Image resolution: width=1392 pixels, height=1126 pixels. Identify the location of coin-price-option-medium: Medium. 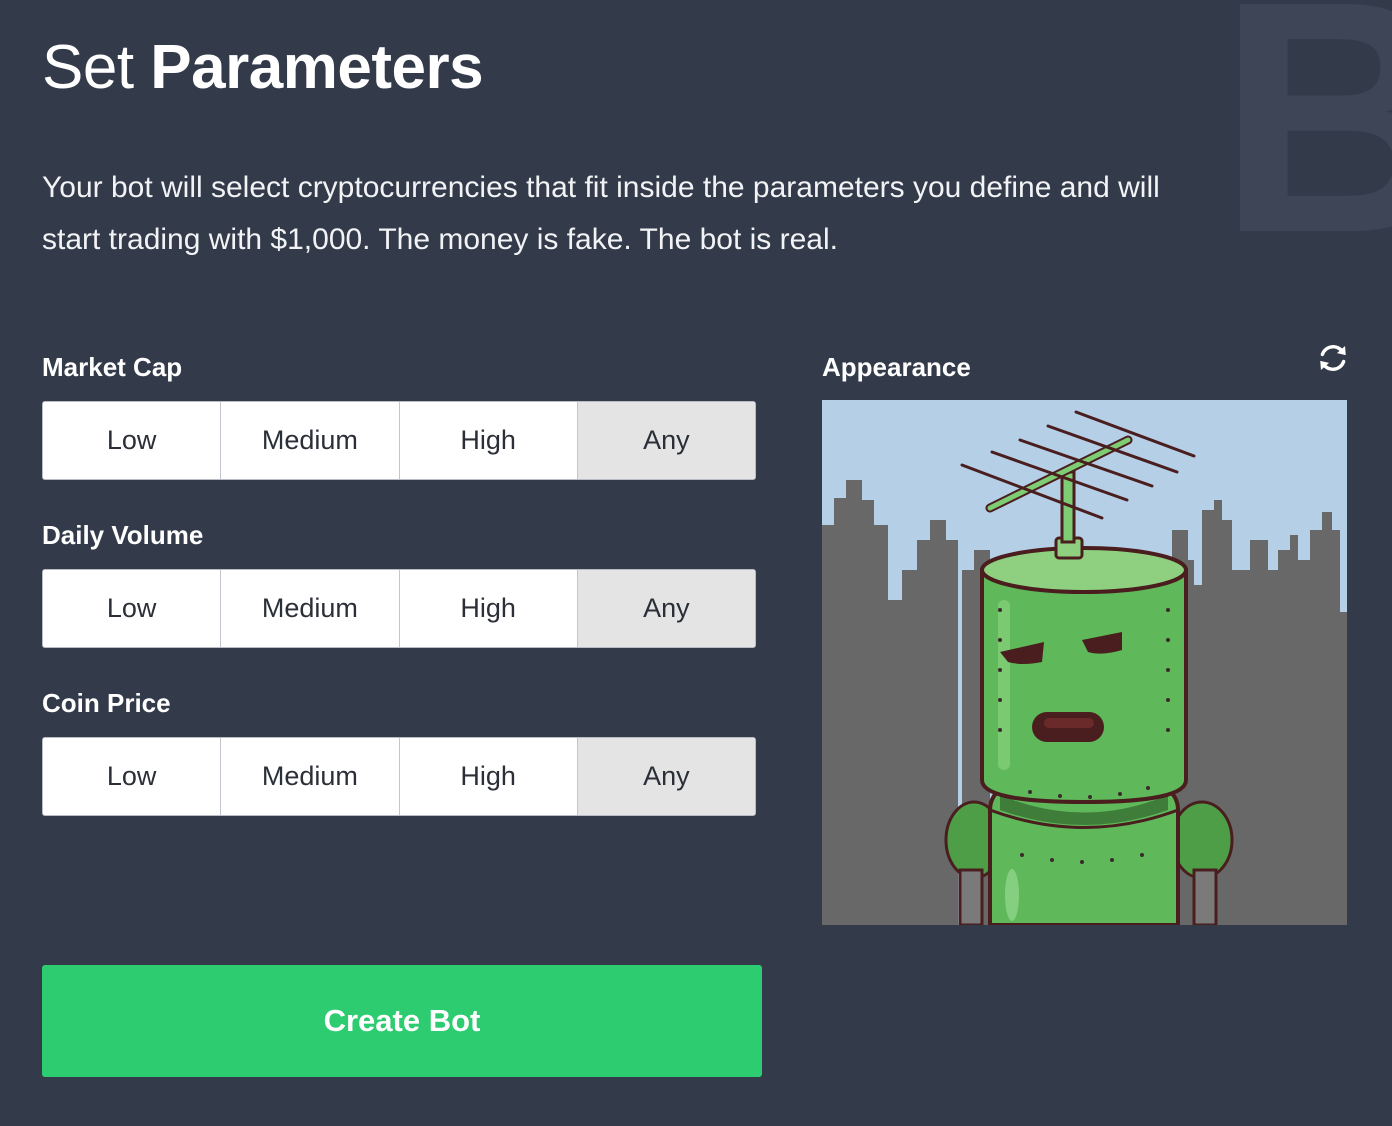
(310, 776).